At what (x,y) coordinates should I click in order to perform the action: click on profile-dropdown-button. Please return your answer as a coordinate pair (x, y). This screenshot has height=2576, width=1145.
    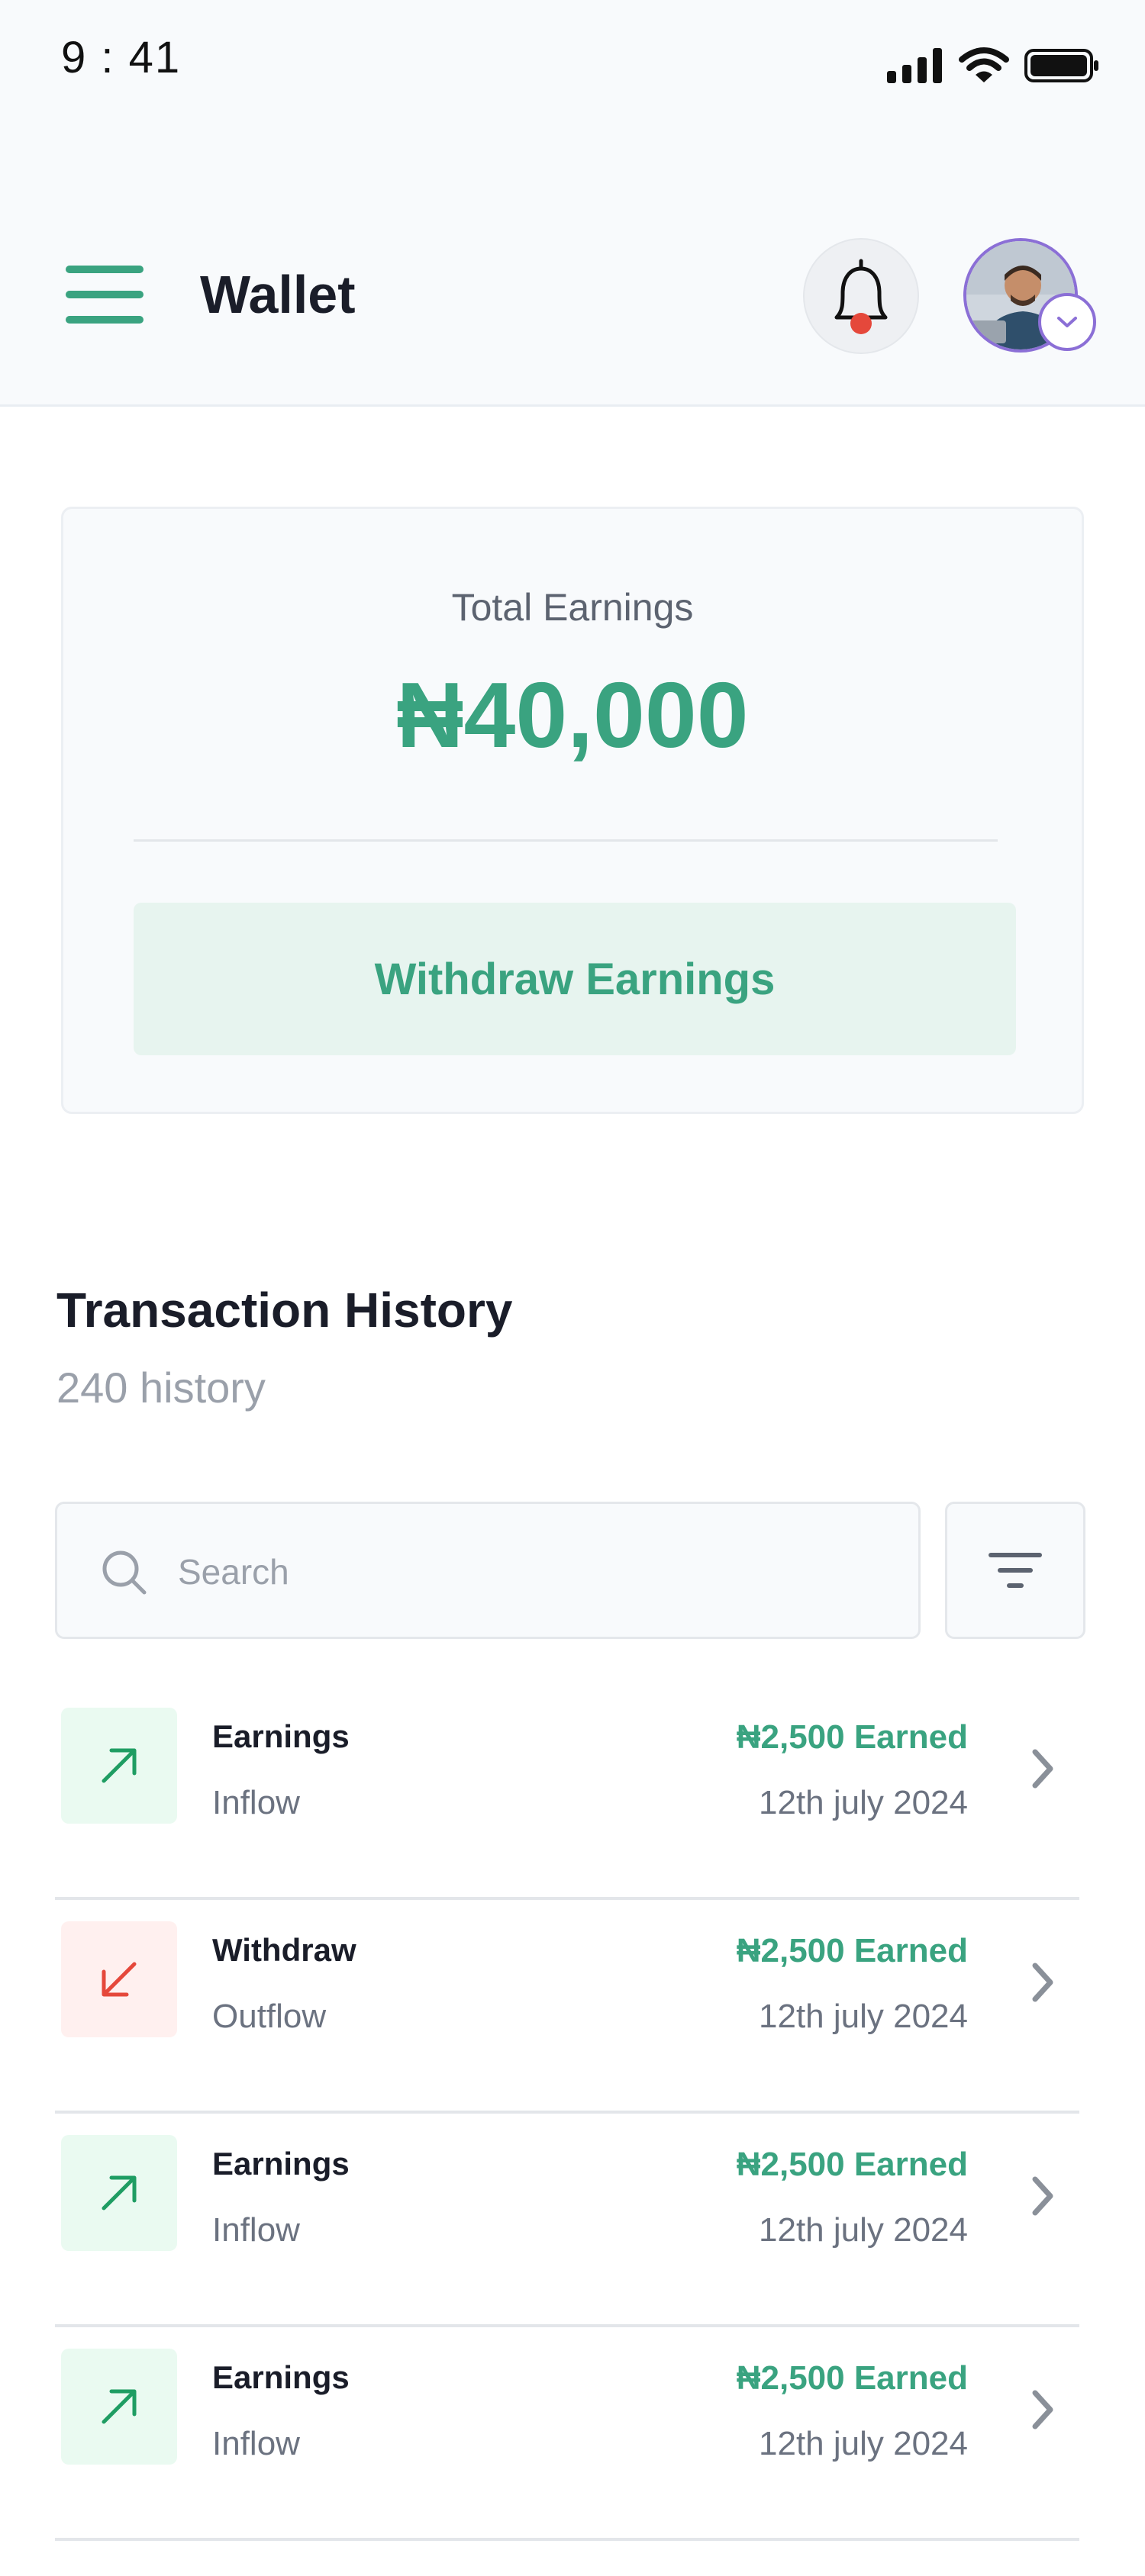
    Looking at the image, I should click on (1067, 322).